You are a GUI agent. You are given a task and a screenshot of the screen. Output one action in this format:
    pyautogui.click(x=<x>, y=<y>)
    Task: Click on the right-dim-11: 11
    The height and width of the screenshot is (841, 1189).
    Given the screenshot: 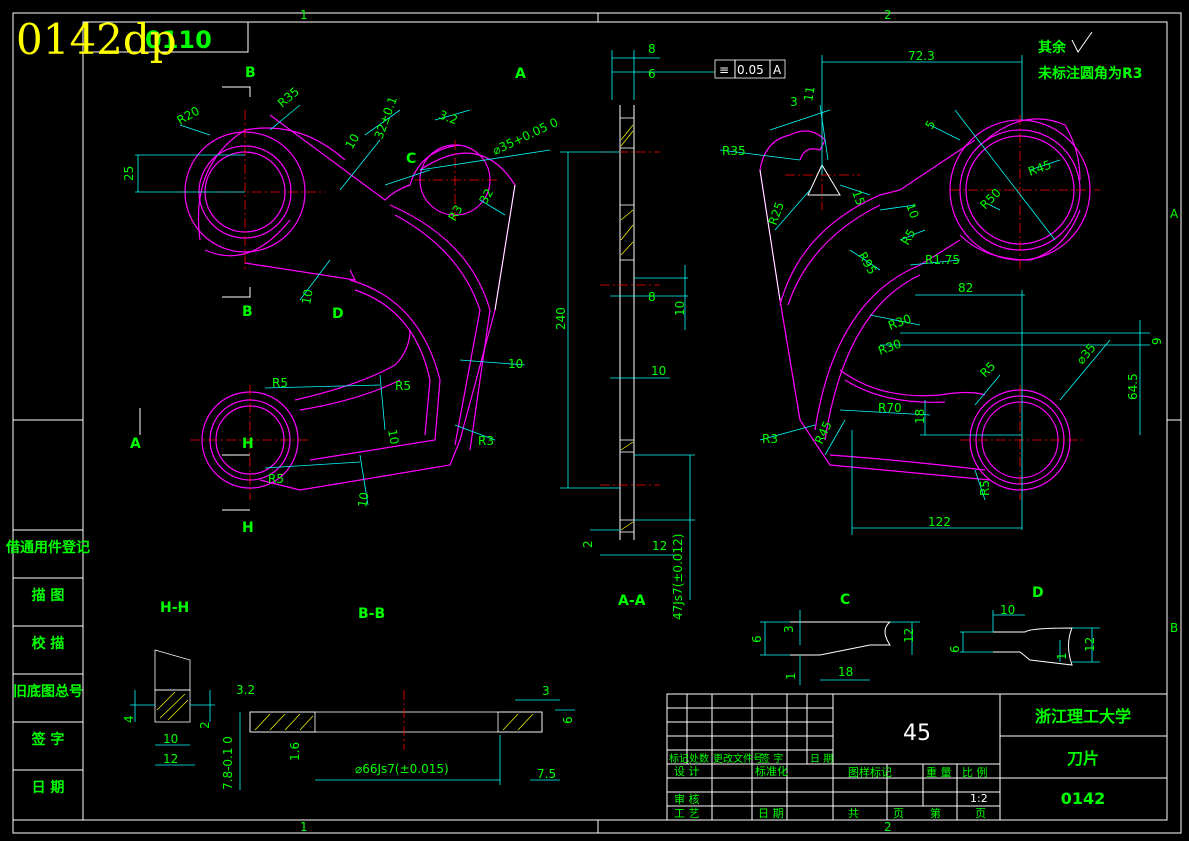 What is the action you would take?
    pyautogui.click(x=809, y=93)
    